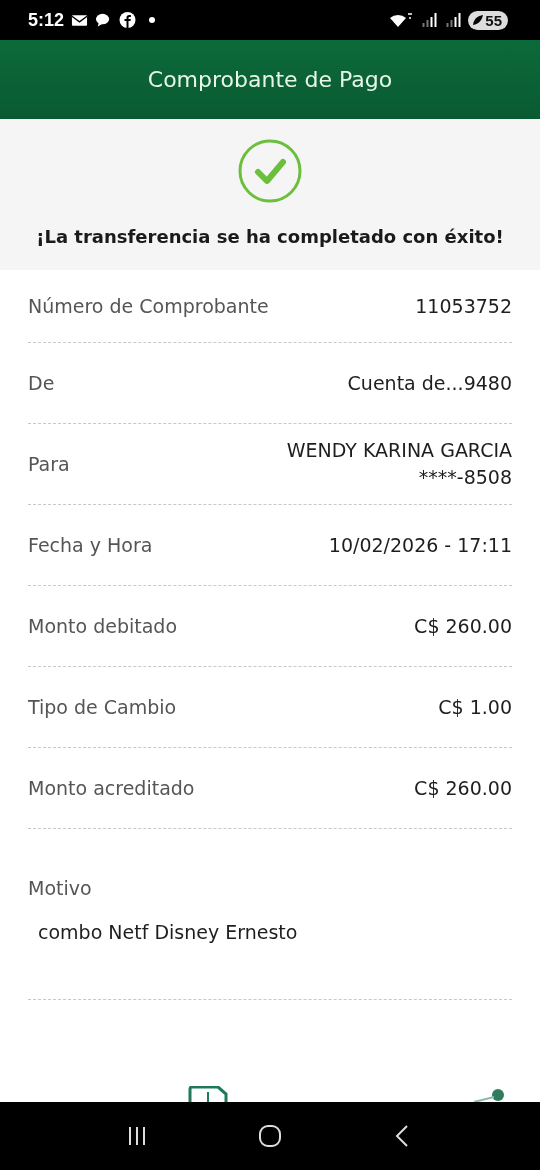  Describe the element at coordinates (111, 788) in the screenshot. I see `field-label: Monto acreditado` at that location.